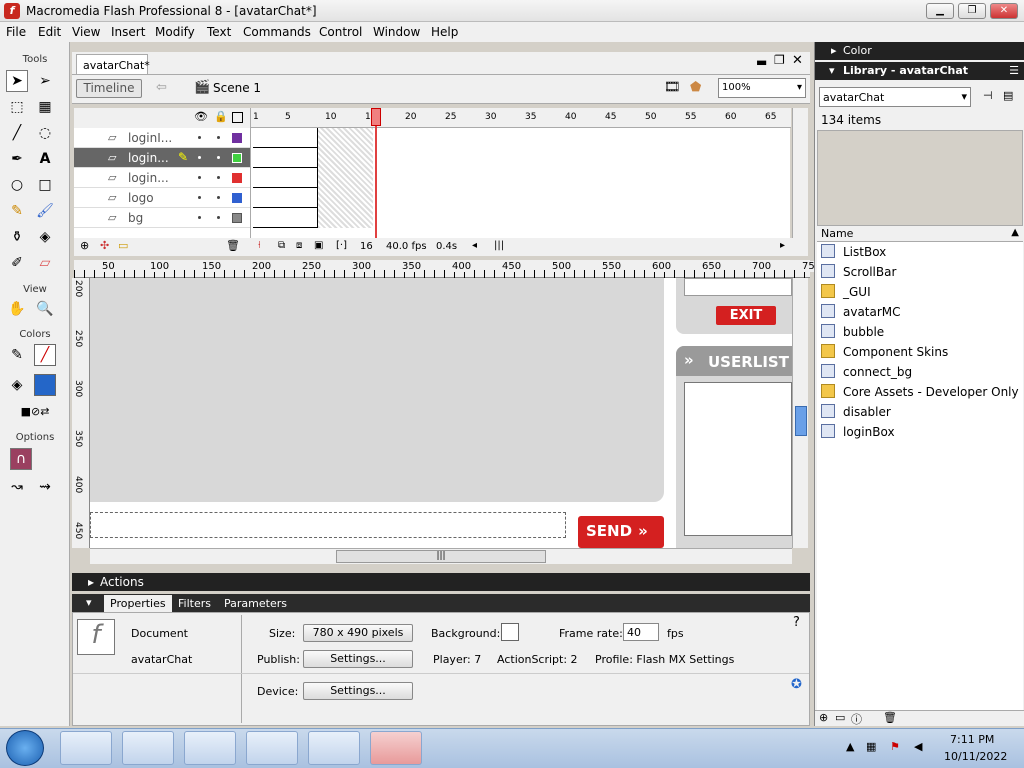  I want to click on list-item: Component Skins, so click(921, 352).